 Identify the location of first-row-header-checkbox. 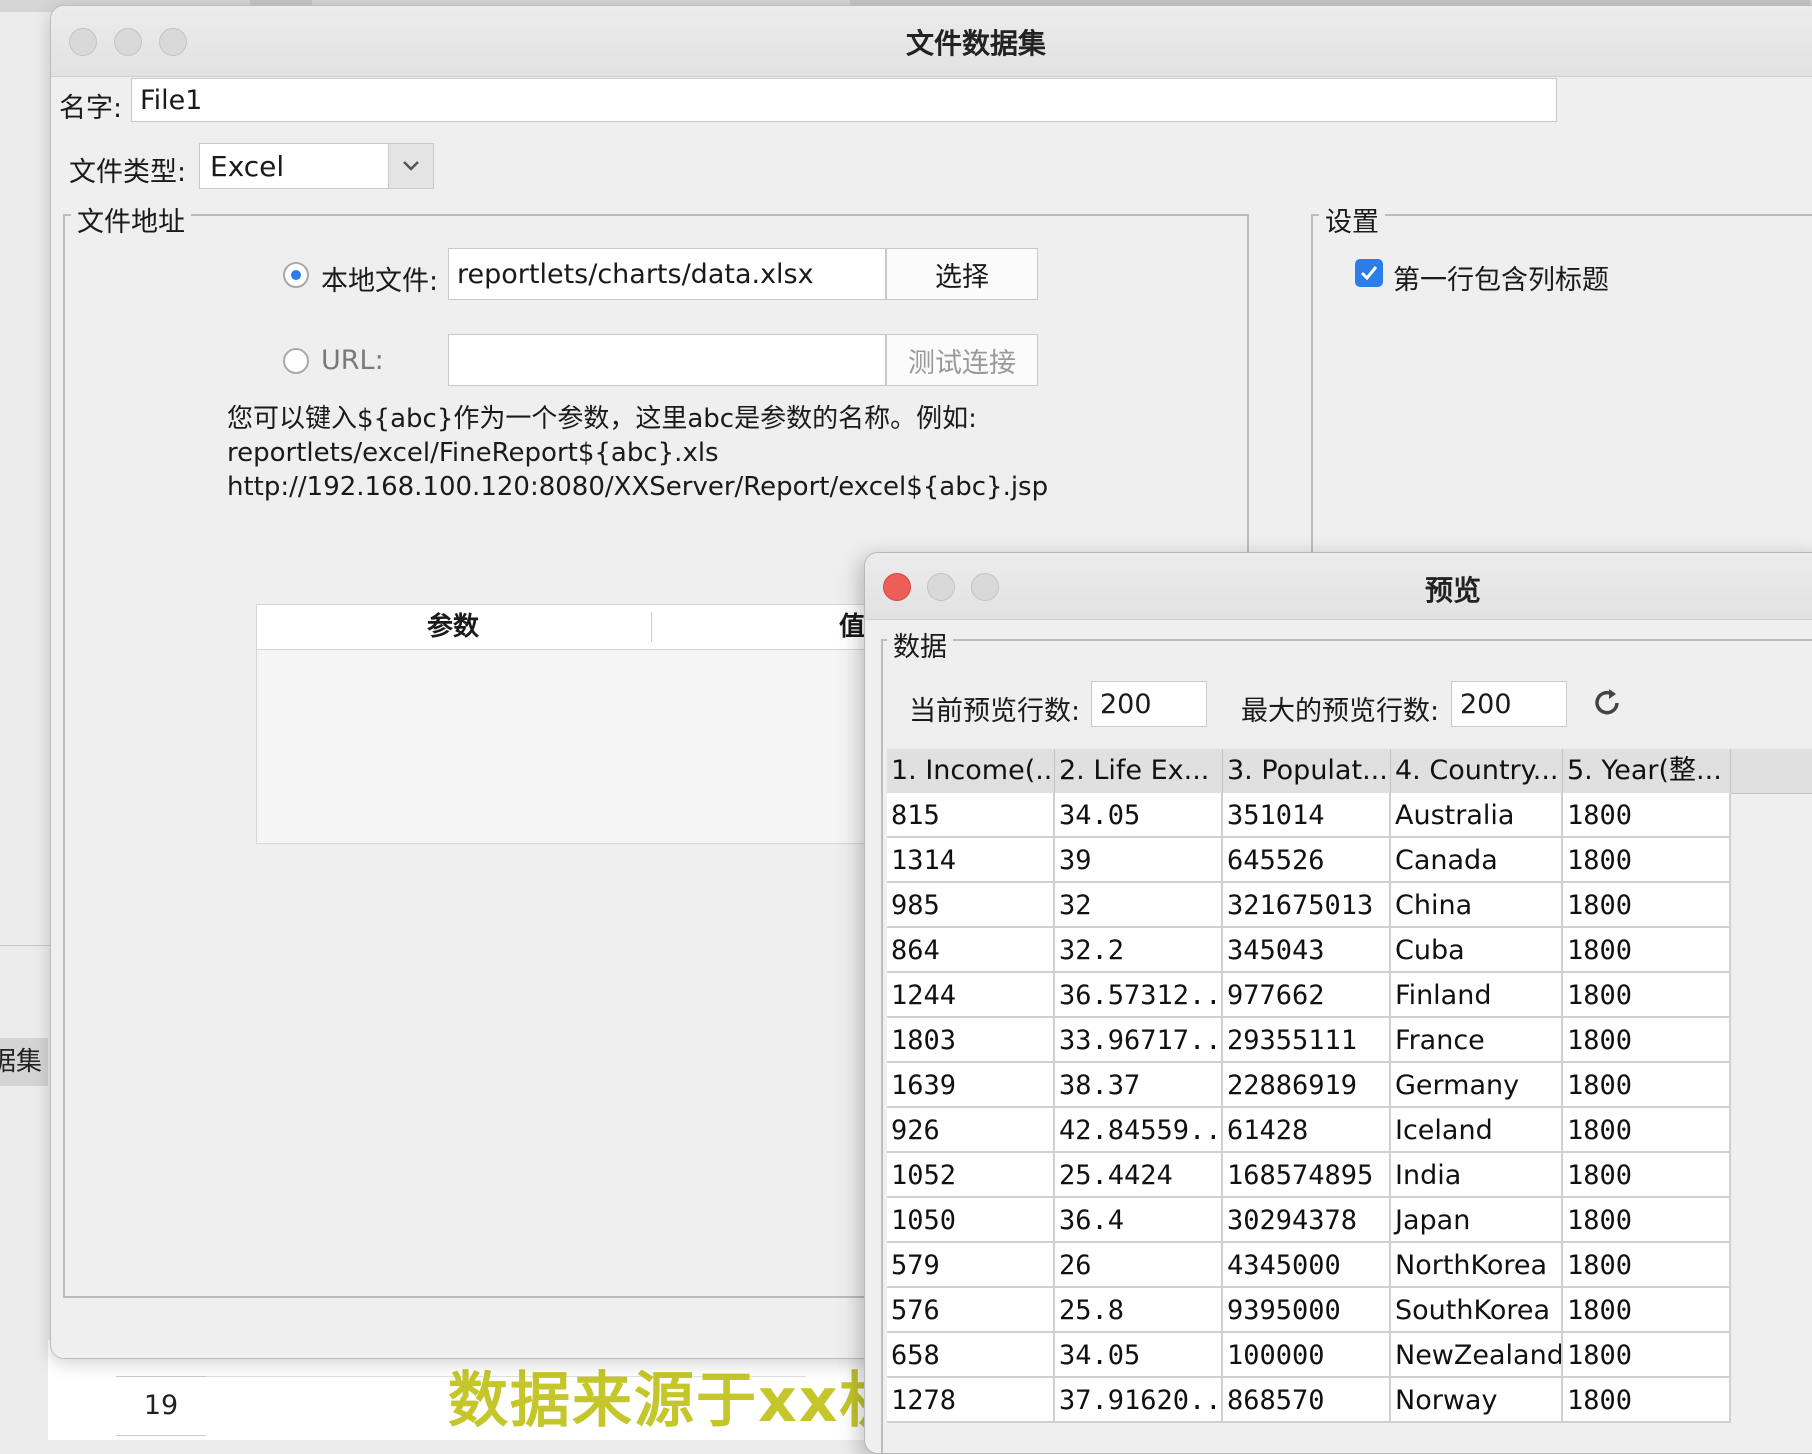
(1369, 273).